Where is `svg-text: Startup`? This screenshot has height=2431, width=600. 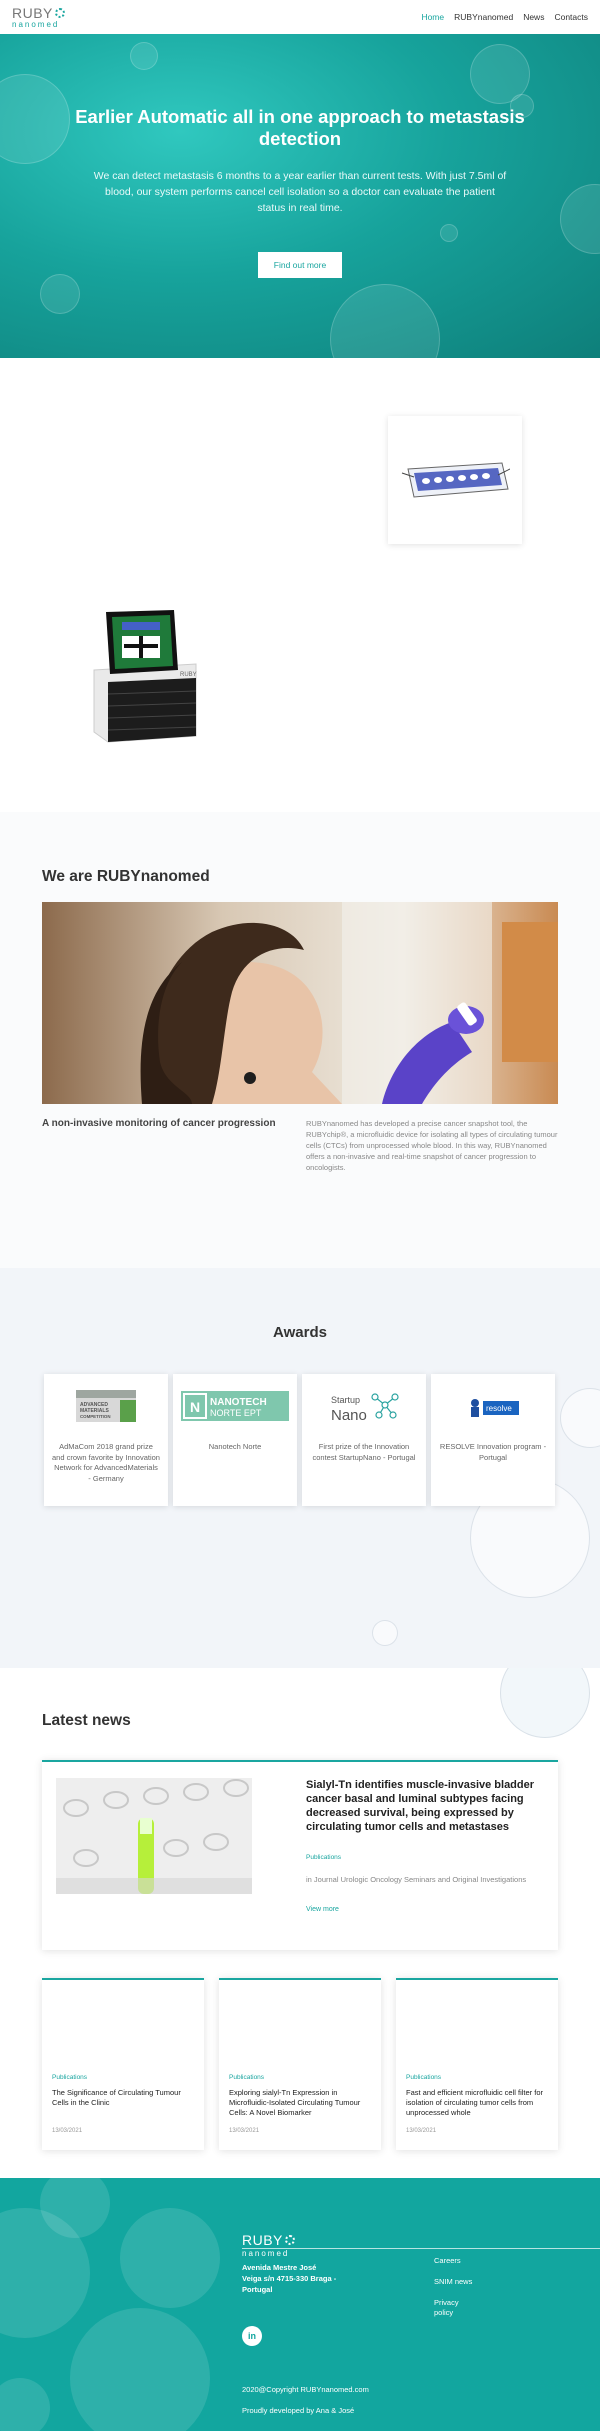 svg-text: Startup is located at coordinates (345, 1400).